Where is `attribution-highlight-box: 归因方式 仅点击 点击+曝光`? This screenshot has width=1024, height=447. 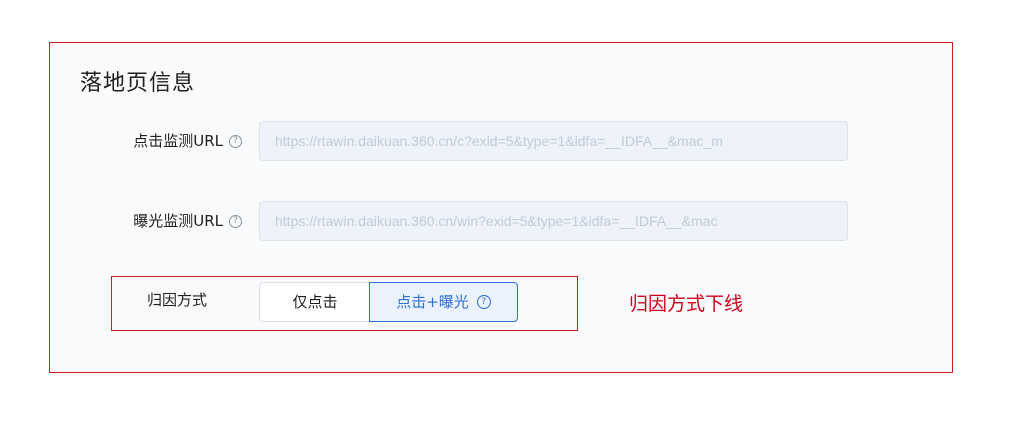 attribution-highlight-box: 归因方式 仅点击 点击+曝光 is located at coordinates (344, 303).